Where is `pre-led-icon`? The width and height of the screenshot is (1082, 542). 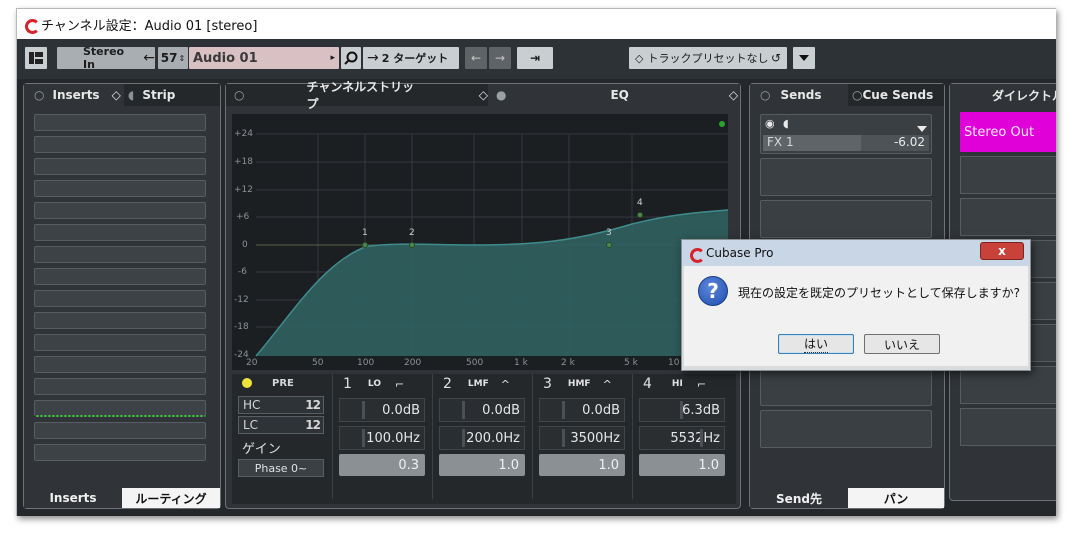
pre-led-icon is located at coordinates (247, 383).